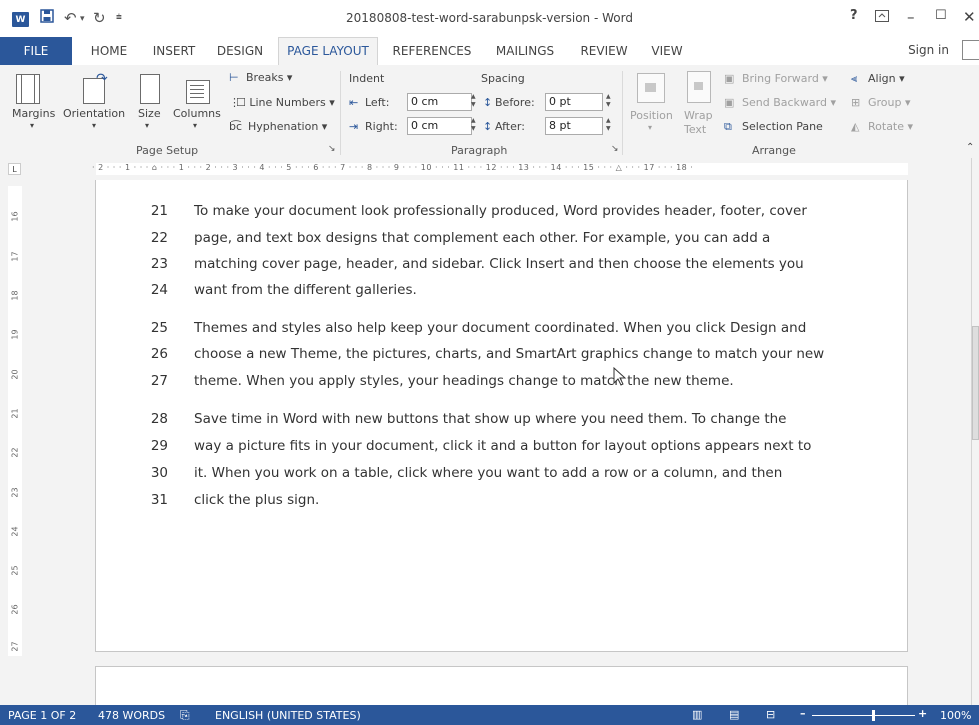 The height and width of the screenshot is (725, 979). I want to click on group-button: Group ▾, so click(889, 102).